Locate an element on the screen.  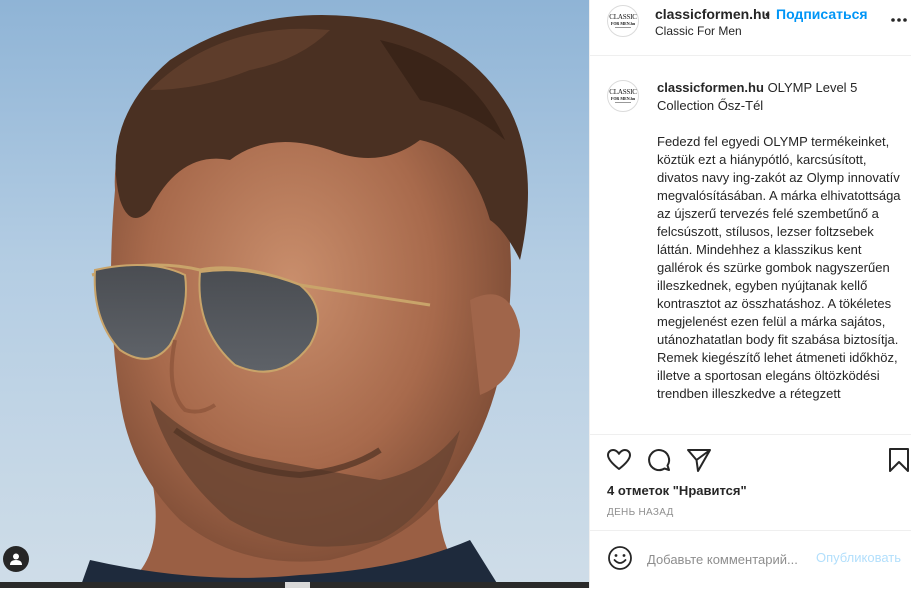
likes-count: 4 отметок "Нравится" is located at coordinates (677, 490).